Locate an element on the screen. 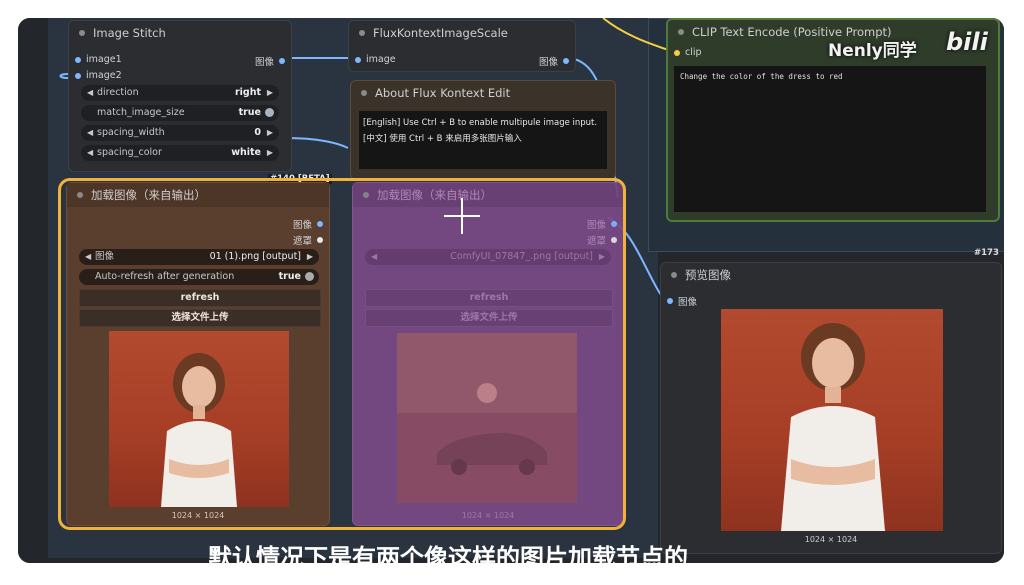  node-title: About Flux Kontext Edit is located at coordinates (483, 93).